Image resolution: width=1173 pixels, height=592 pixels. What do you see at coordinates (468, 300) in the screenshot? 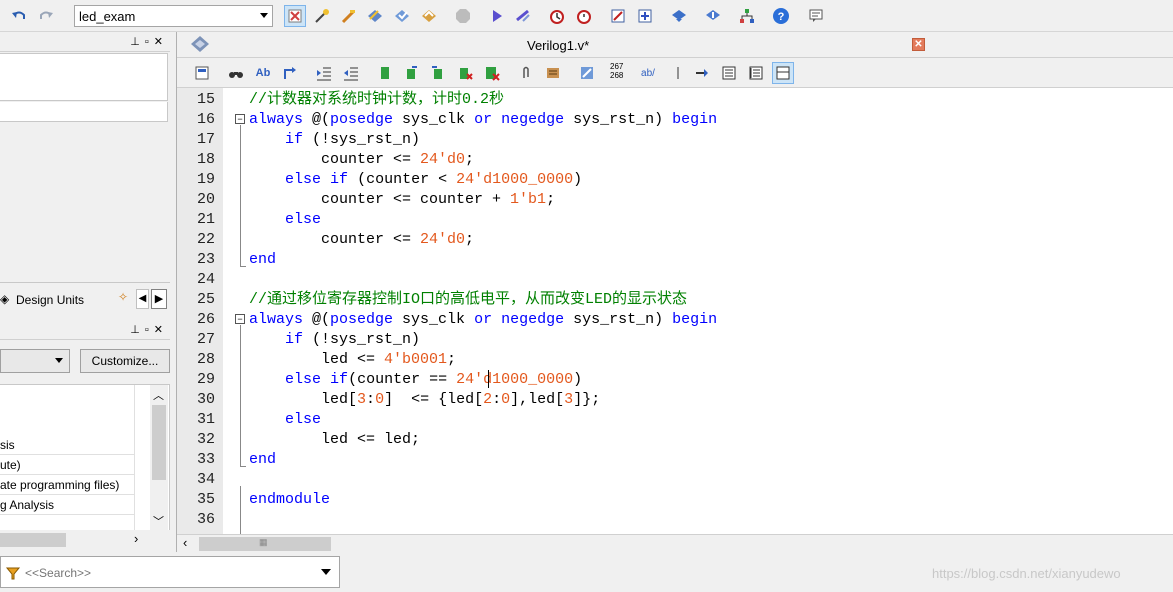
I see `code-line: //通过移位寄存器控制IO口的高低电平，从而改变LED的显示状态` at bounding box center [468, 300].